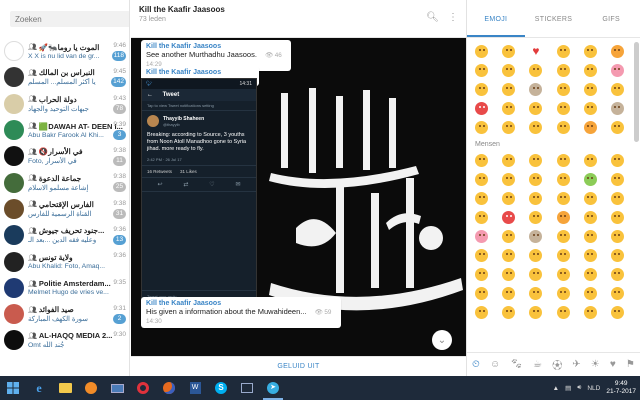  Describe the element at coordinates (64, 314) in the screenshot. I see `chat-list-item: 👥︎ صيد الفوائد سورة الكهف المباركة 9:31 2` at that location.